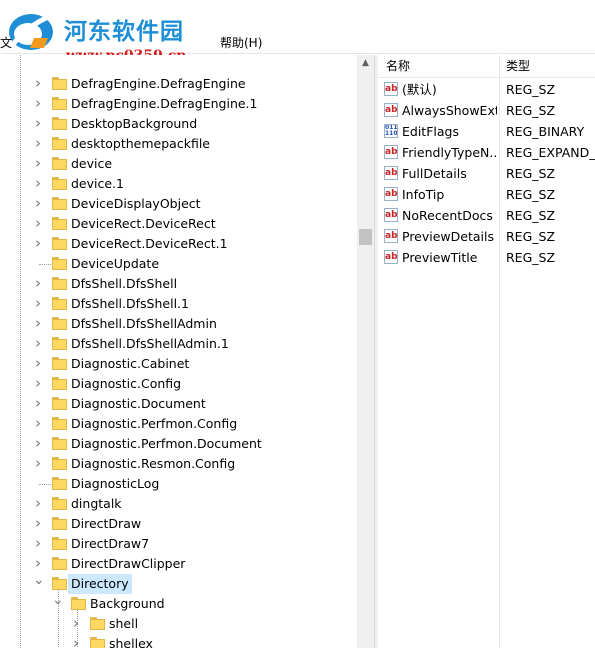 The width and height of the screenshot is (595, 648). I want to click on tree-item: › DeviceDisplayObject, so click(178, 204).